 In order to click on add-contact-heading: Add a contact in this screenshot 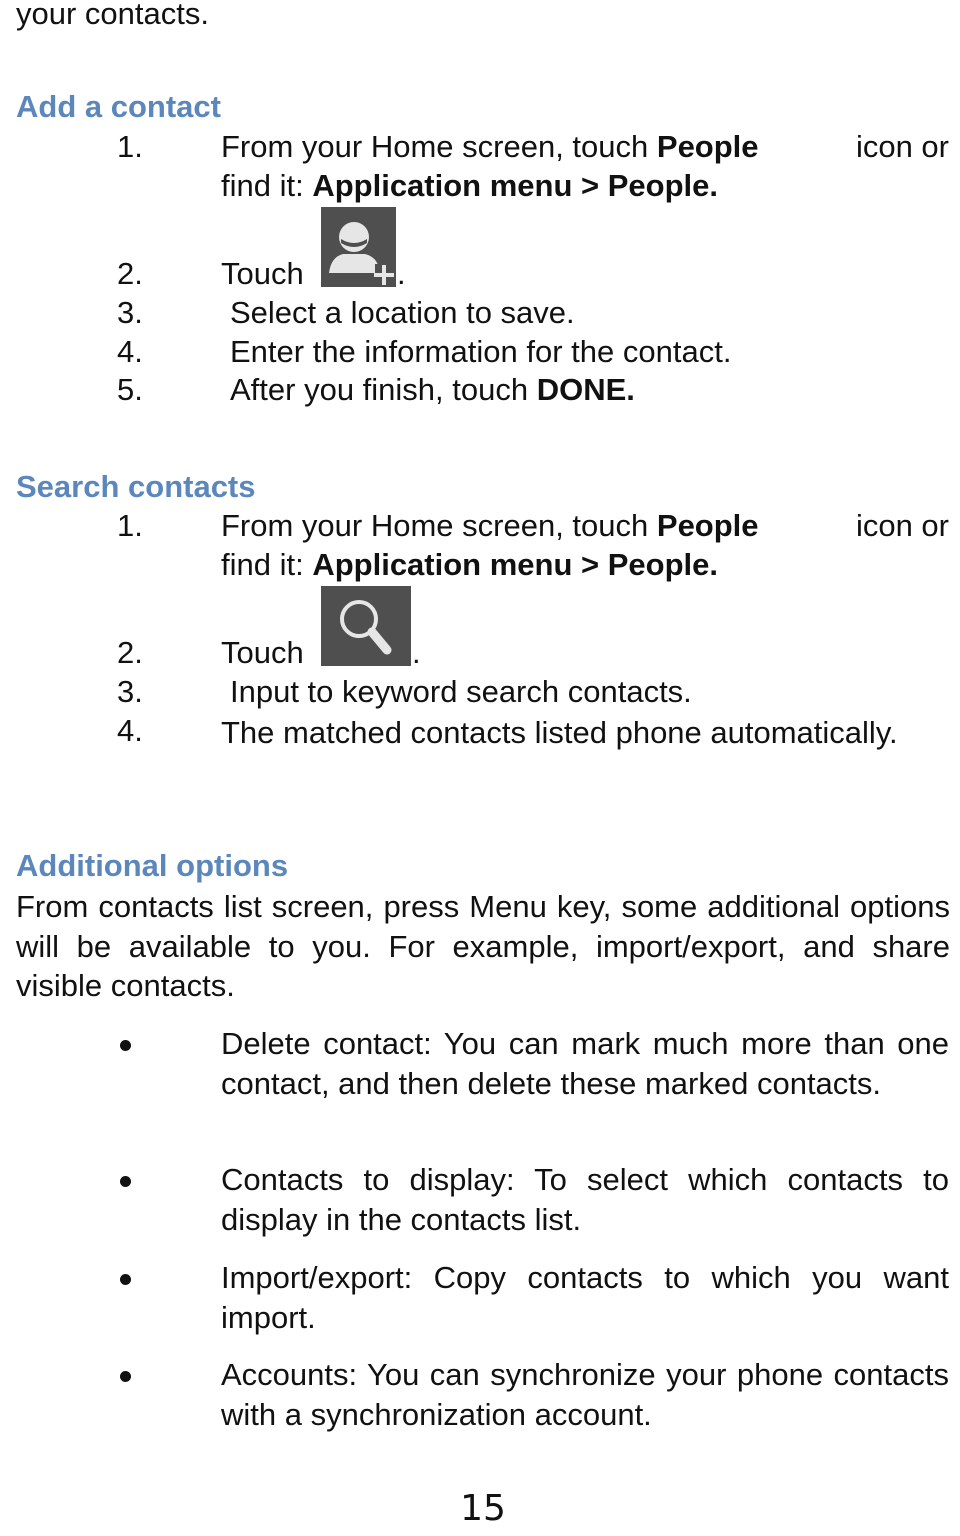, I will do `click(118, 106)`.